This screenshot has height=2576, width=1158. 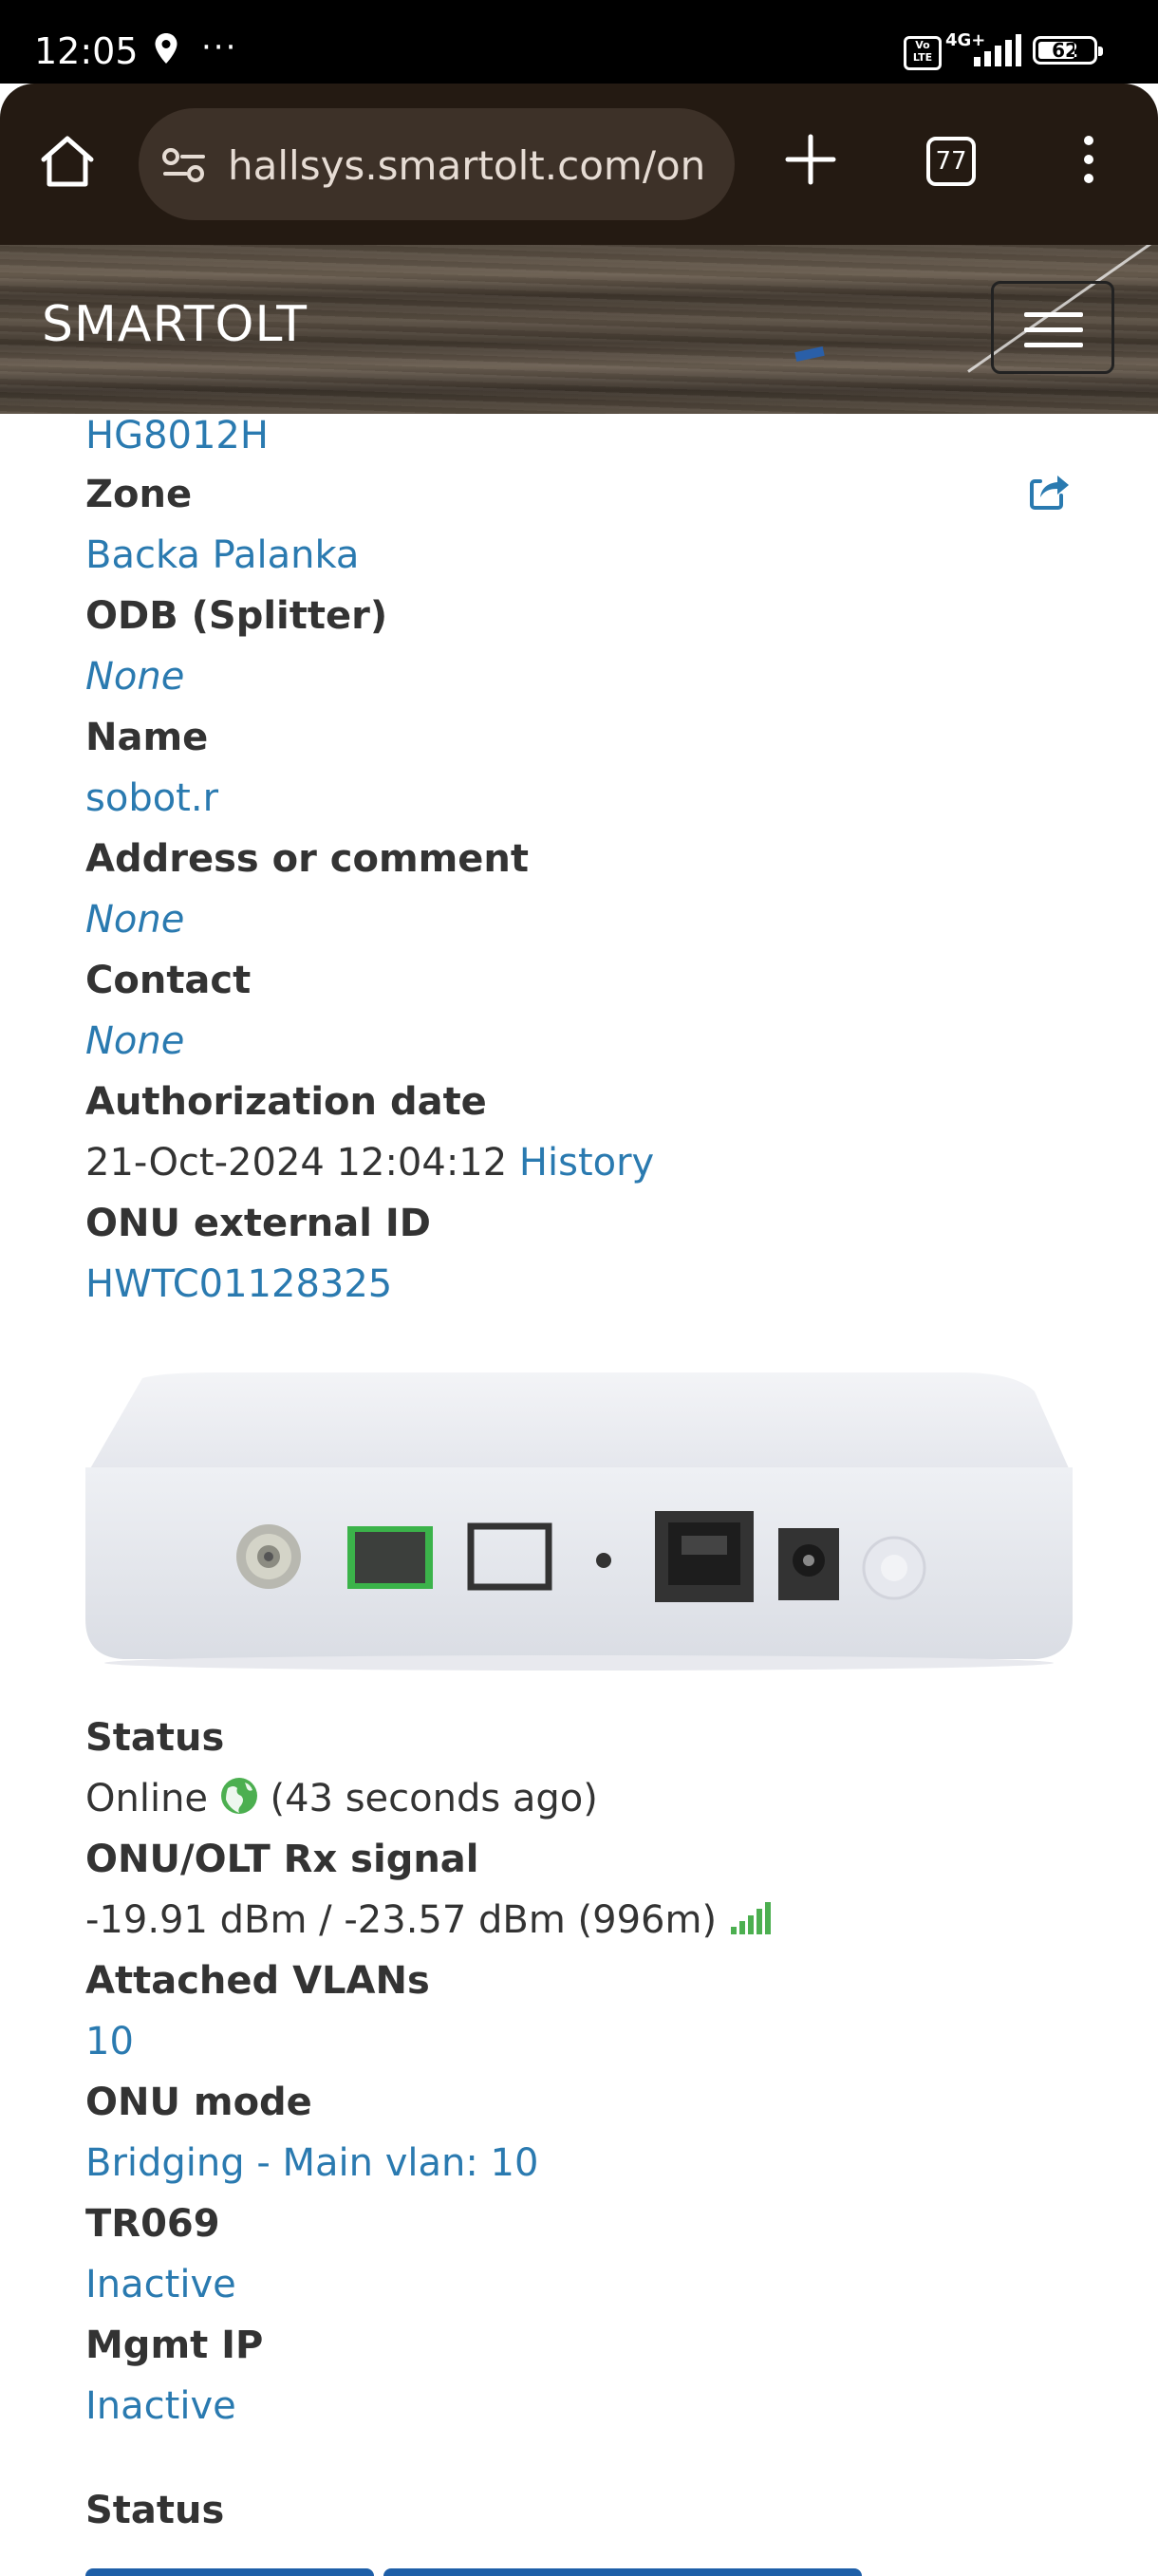 What do you see at coordinates (579, 42) in the screenshot?
I see `system-status-bar: 12:05 ··· Vo LTE 4G+ 62` at bounding box center [579, 42].